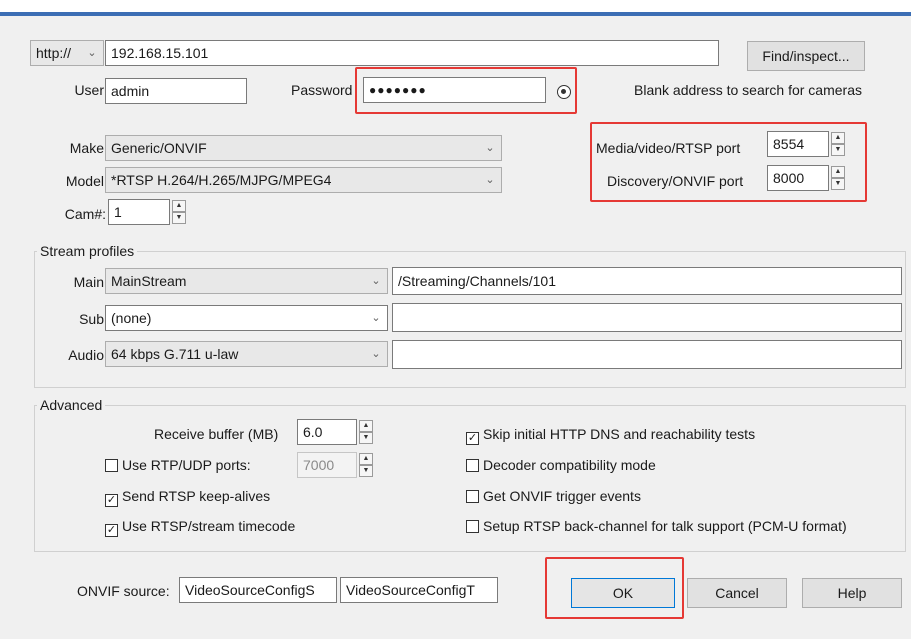 The height and width of the screenshot is (639, 911). Describe the element at coordinates (71, 405) in the screenshot. I see `advanced-title: Advanced` at that location.